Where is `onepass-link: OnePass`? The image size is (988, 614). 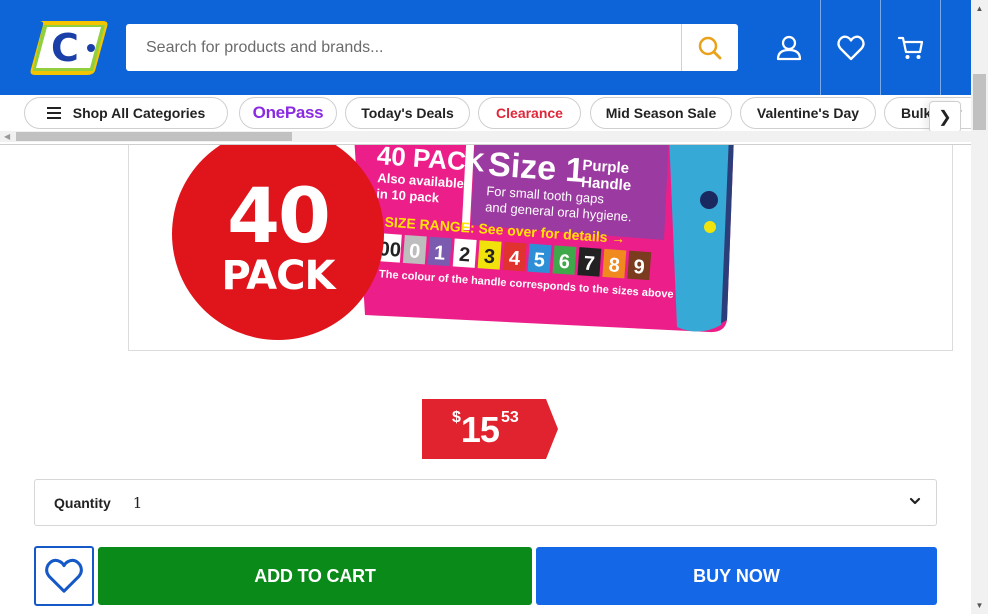
onepass-link: OnePass is located at coordinates (288, 113).